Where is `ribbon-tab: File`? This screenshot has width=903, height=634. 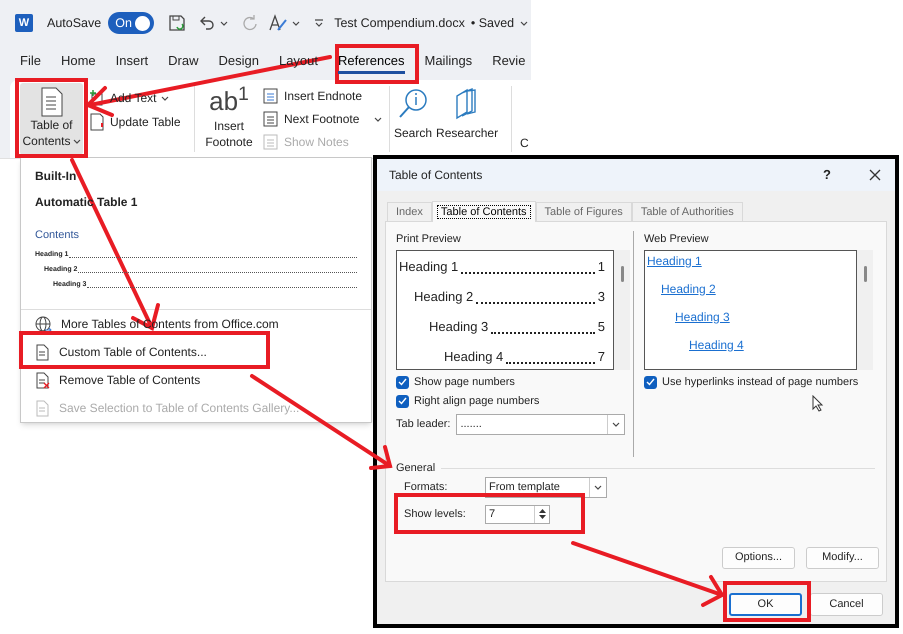 ribbon-tab: File is located at coordinates (30, 62).